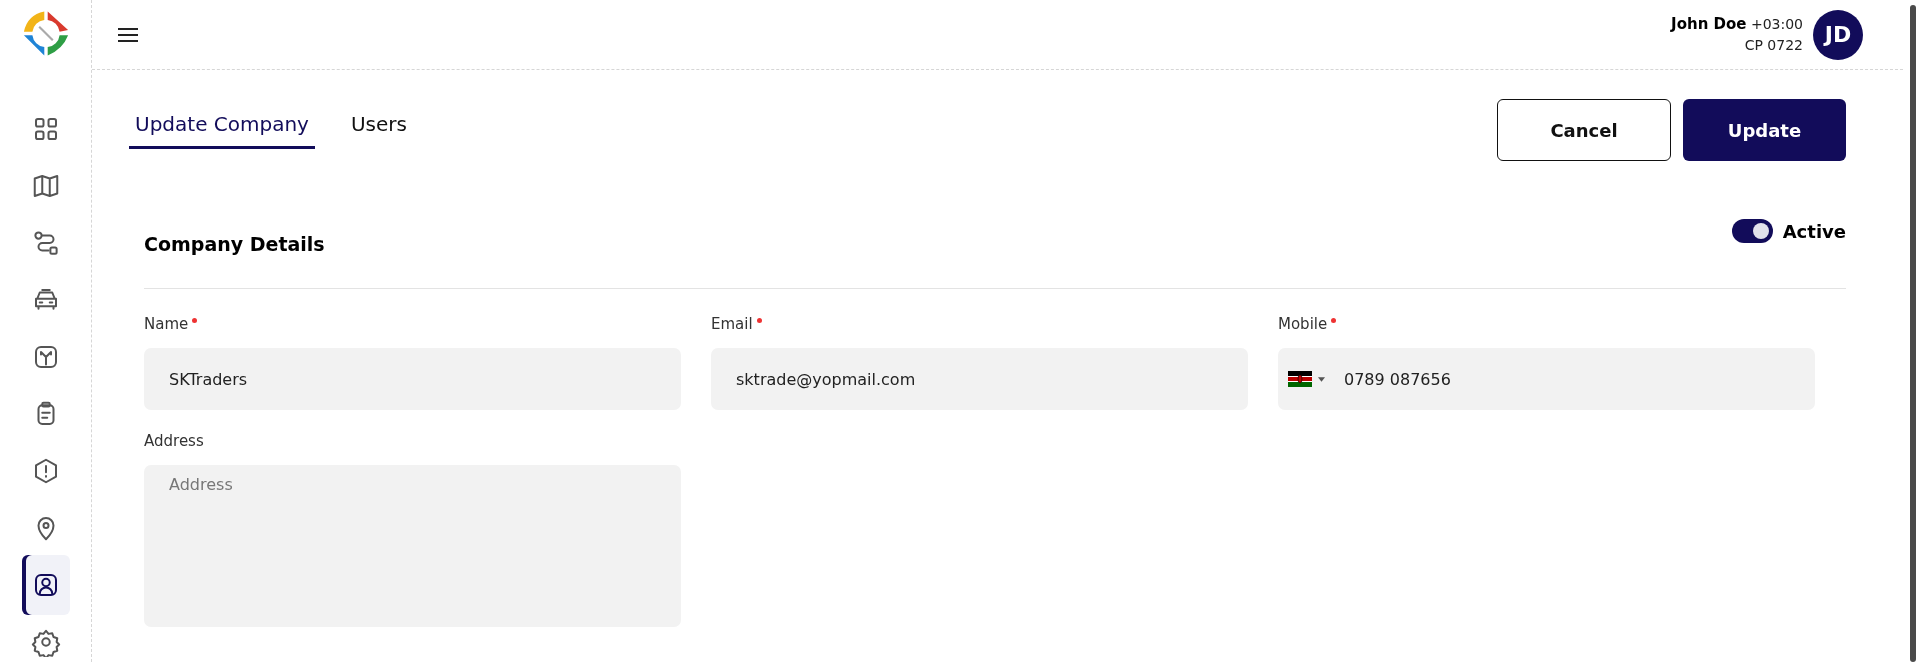 The image size is (1919, 662). I want to click on section-title: Company Details, so click(234, 243).